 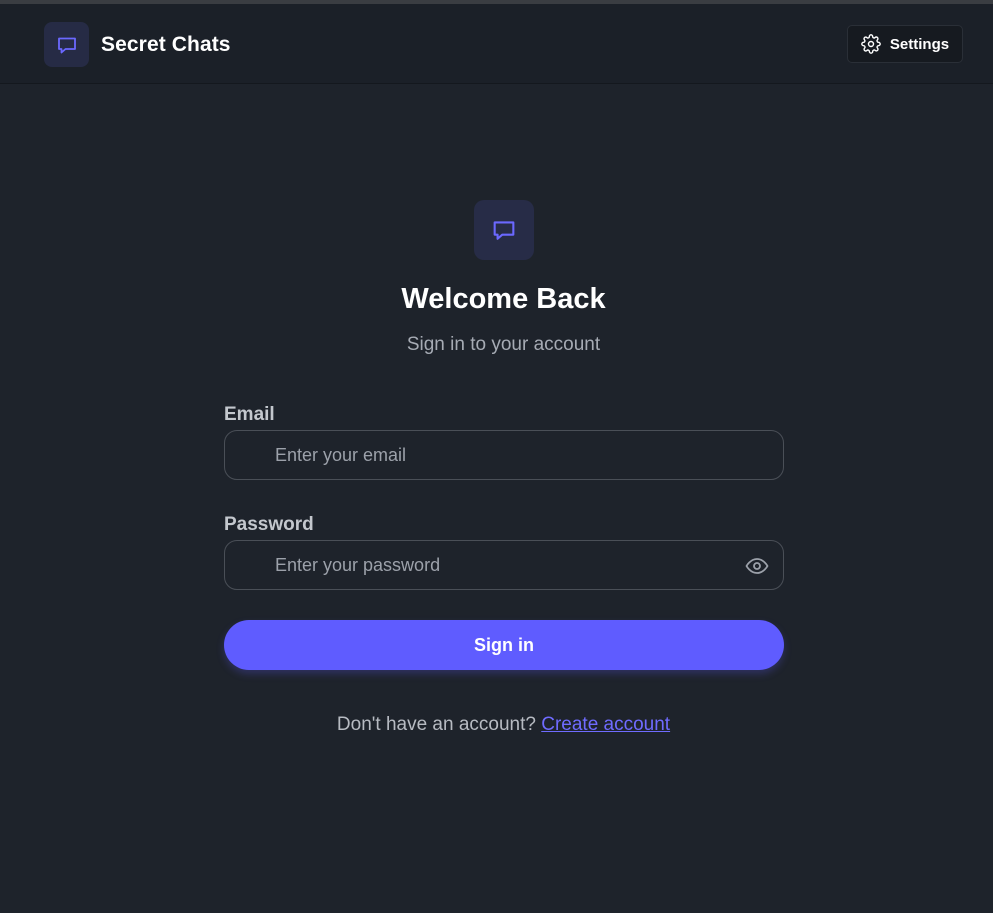 I want to click on gear-icon, so click(x=871, y=44).